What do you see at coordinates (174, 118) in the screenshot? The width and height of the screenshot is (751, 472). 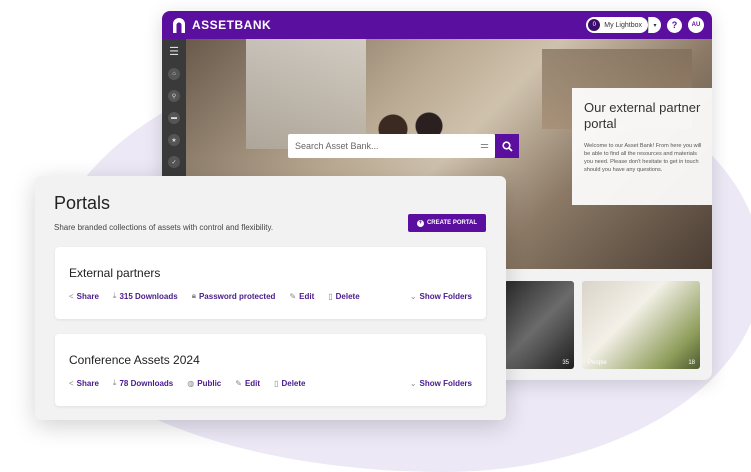 I see `folder-icon: ▬` at bounding box center [174, 118].